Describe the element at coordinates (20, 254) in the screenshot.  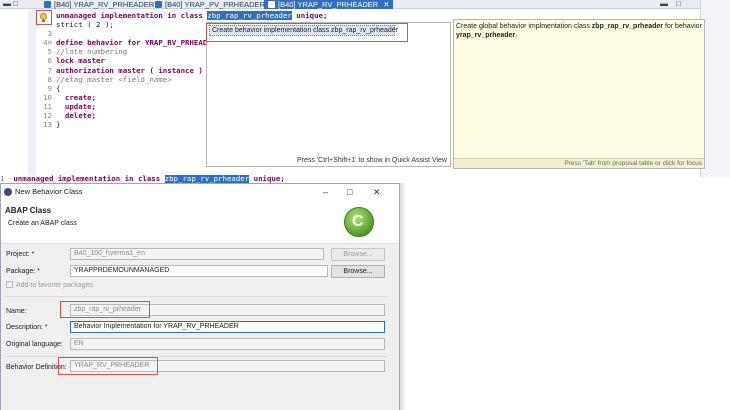
I see `project-label: Project: *` at that location.